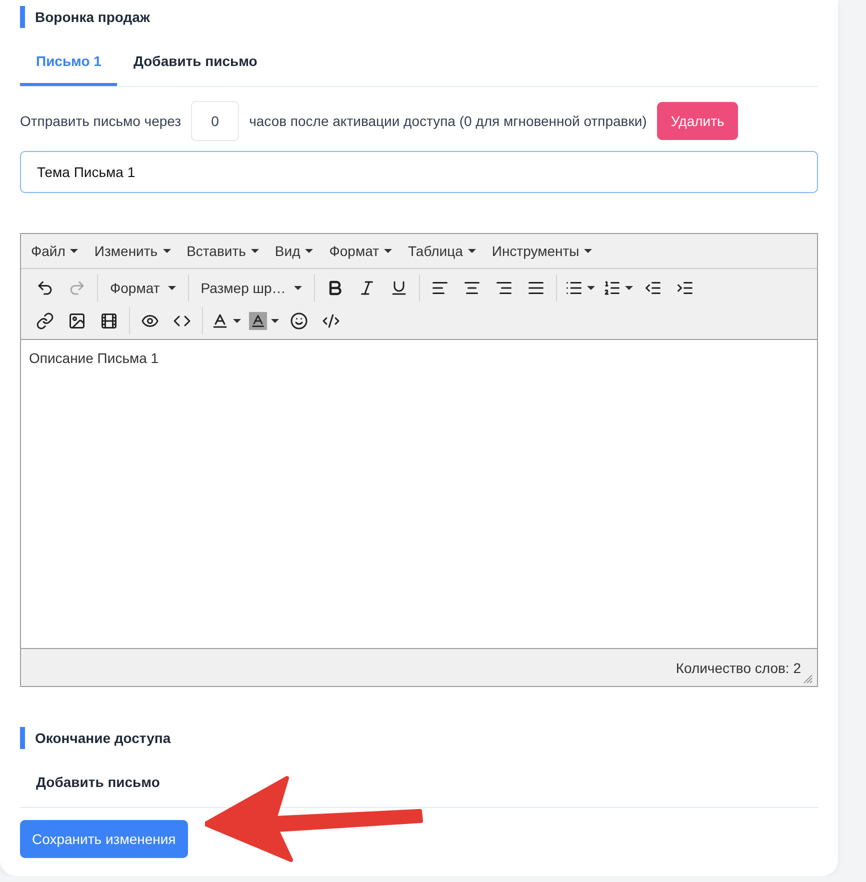 This screenshot has height=882, width=866. Describe the element at coordinates (258, 321) in the screenshot. I see `highlight-color-icon` at that location.